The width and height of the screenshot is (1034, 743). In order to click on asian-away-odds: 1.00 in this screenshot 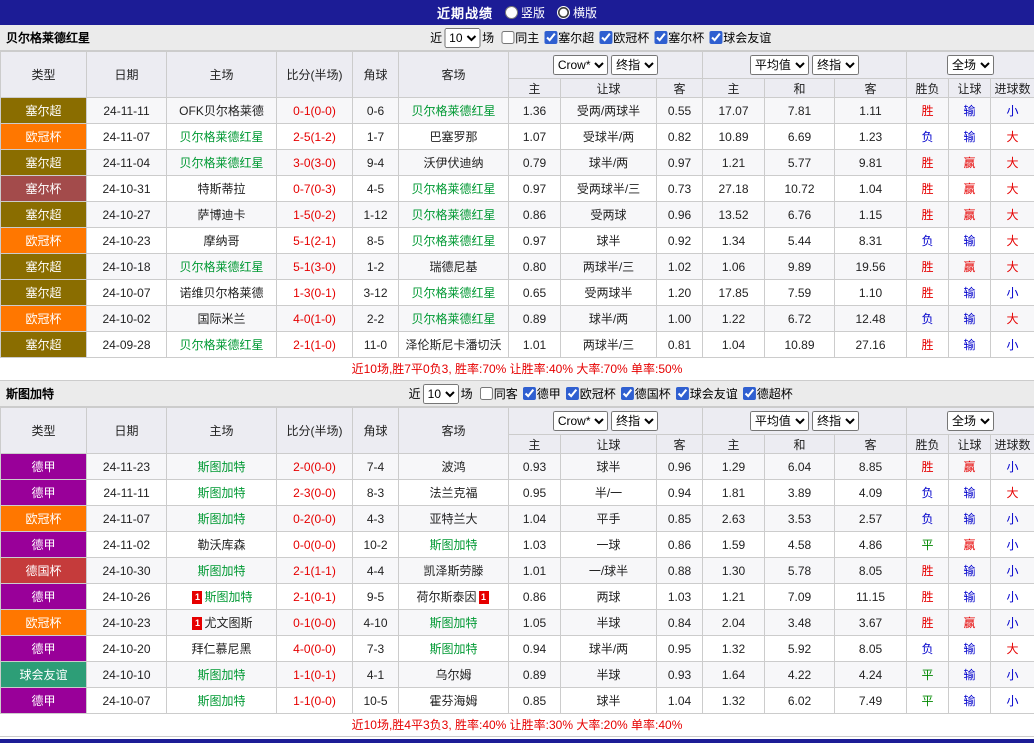, I will do `click(680, 319)`.